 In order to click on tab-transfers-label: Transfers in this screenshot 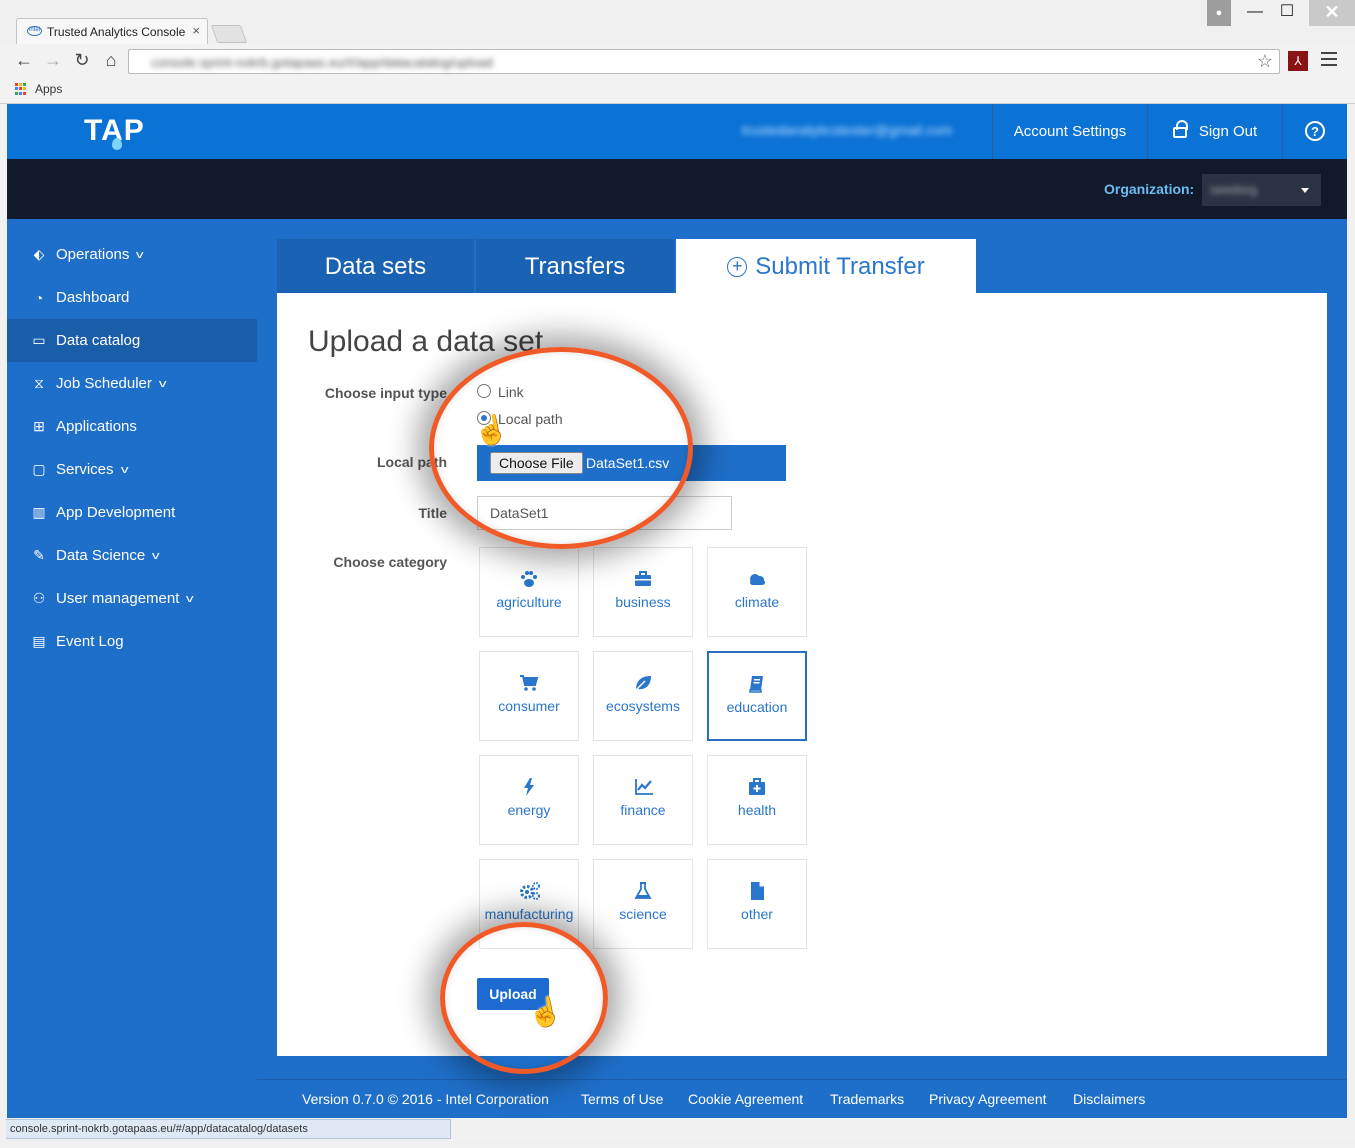, I will do `click(575, 266)`.